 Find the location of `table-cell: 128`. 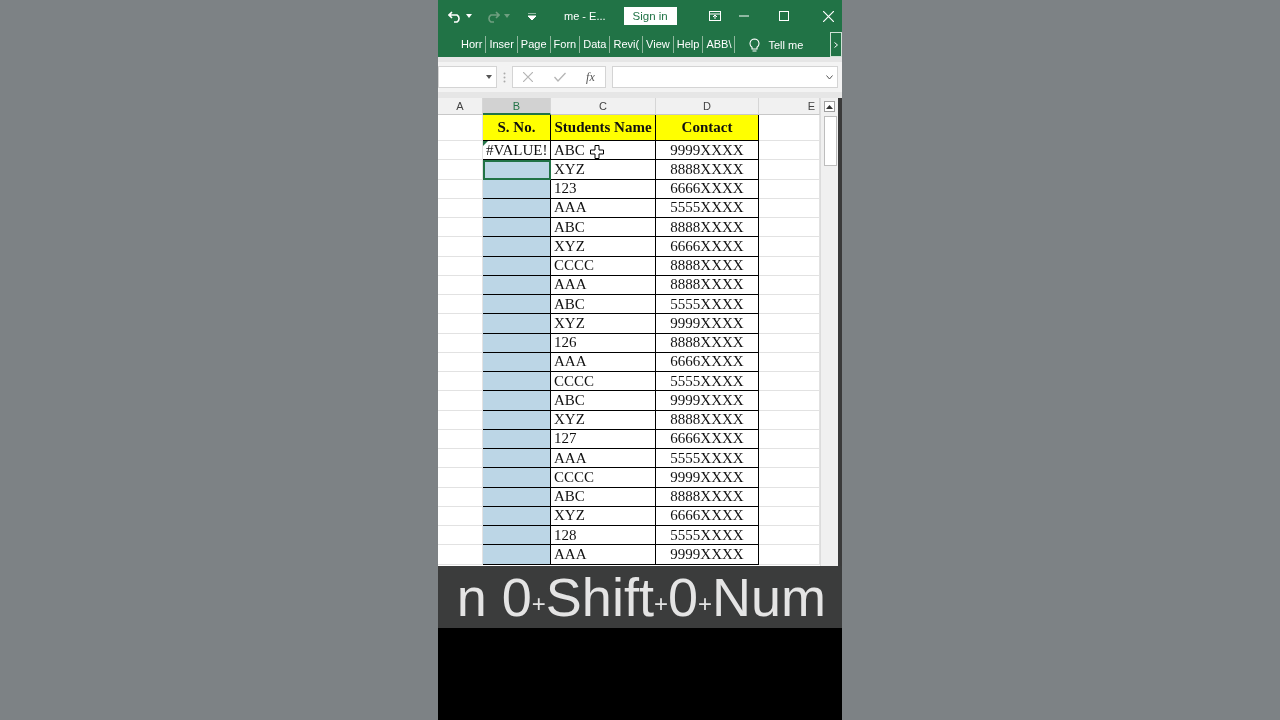

table-cell: 128 is located at coordinates (603, 536).